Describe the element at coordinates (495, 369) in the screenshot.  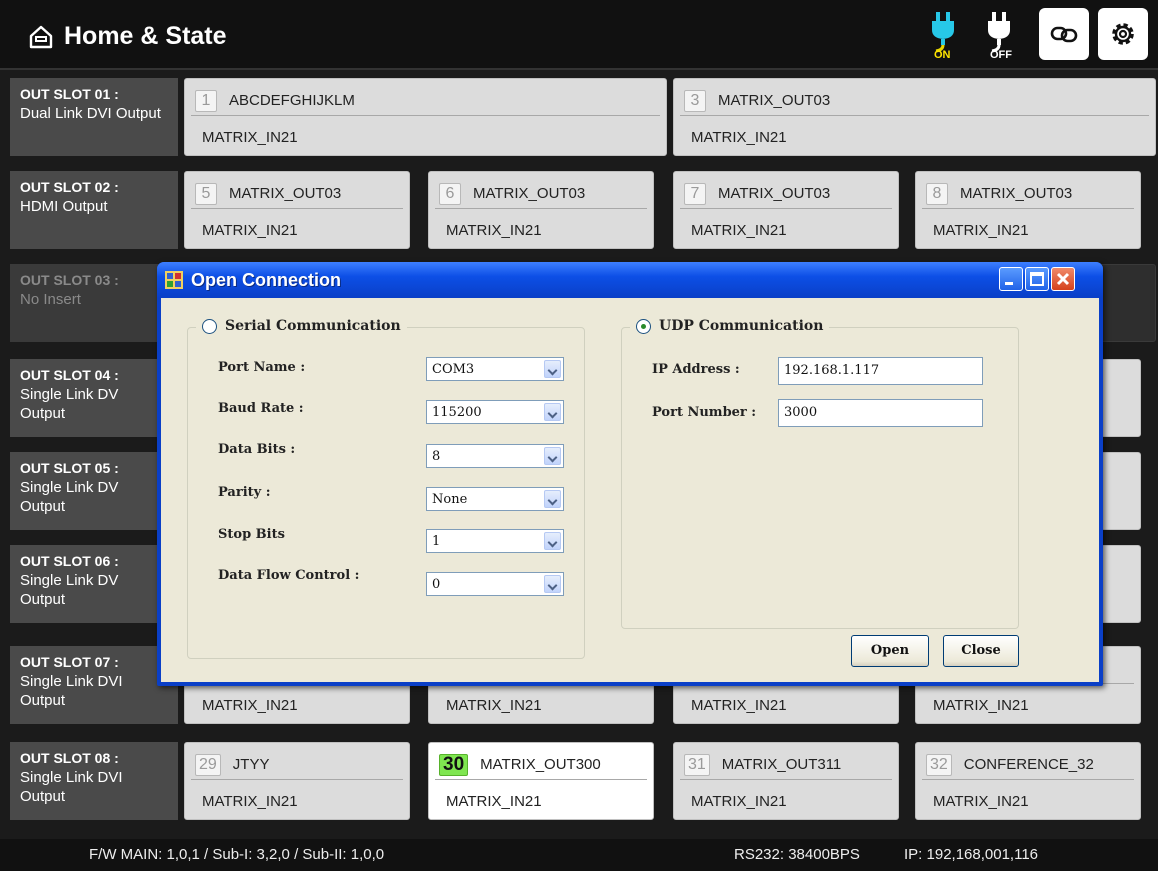
I see `port-name-select: COM3` at that location.